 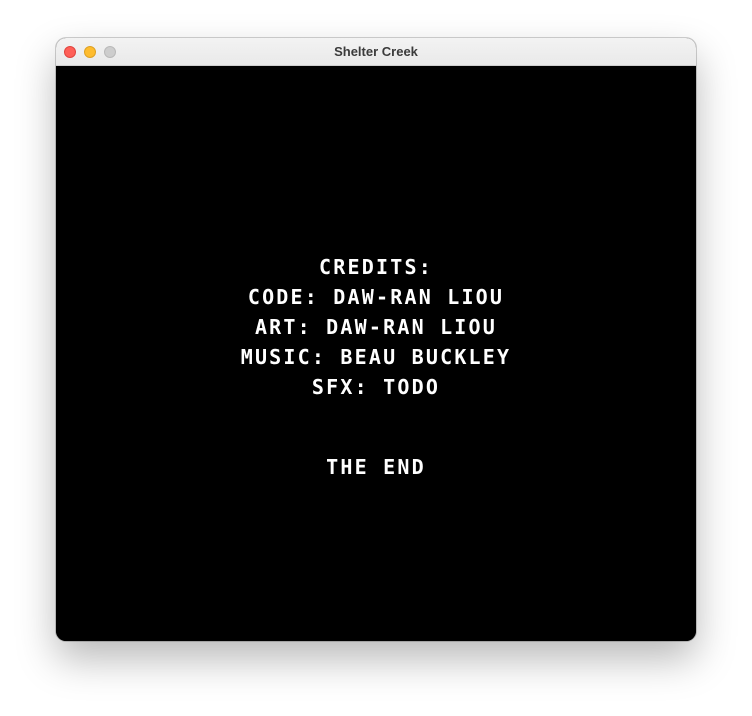 I want to click on credits-spacer, so click(x=376, y=427).